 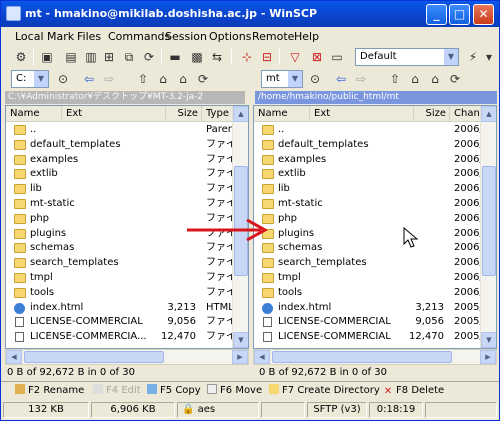 I want to click on local-file-row: .. Parent, so click(x=127, y=130).